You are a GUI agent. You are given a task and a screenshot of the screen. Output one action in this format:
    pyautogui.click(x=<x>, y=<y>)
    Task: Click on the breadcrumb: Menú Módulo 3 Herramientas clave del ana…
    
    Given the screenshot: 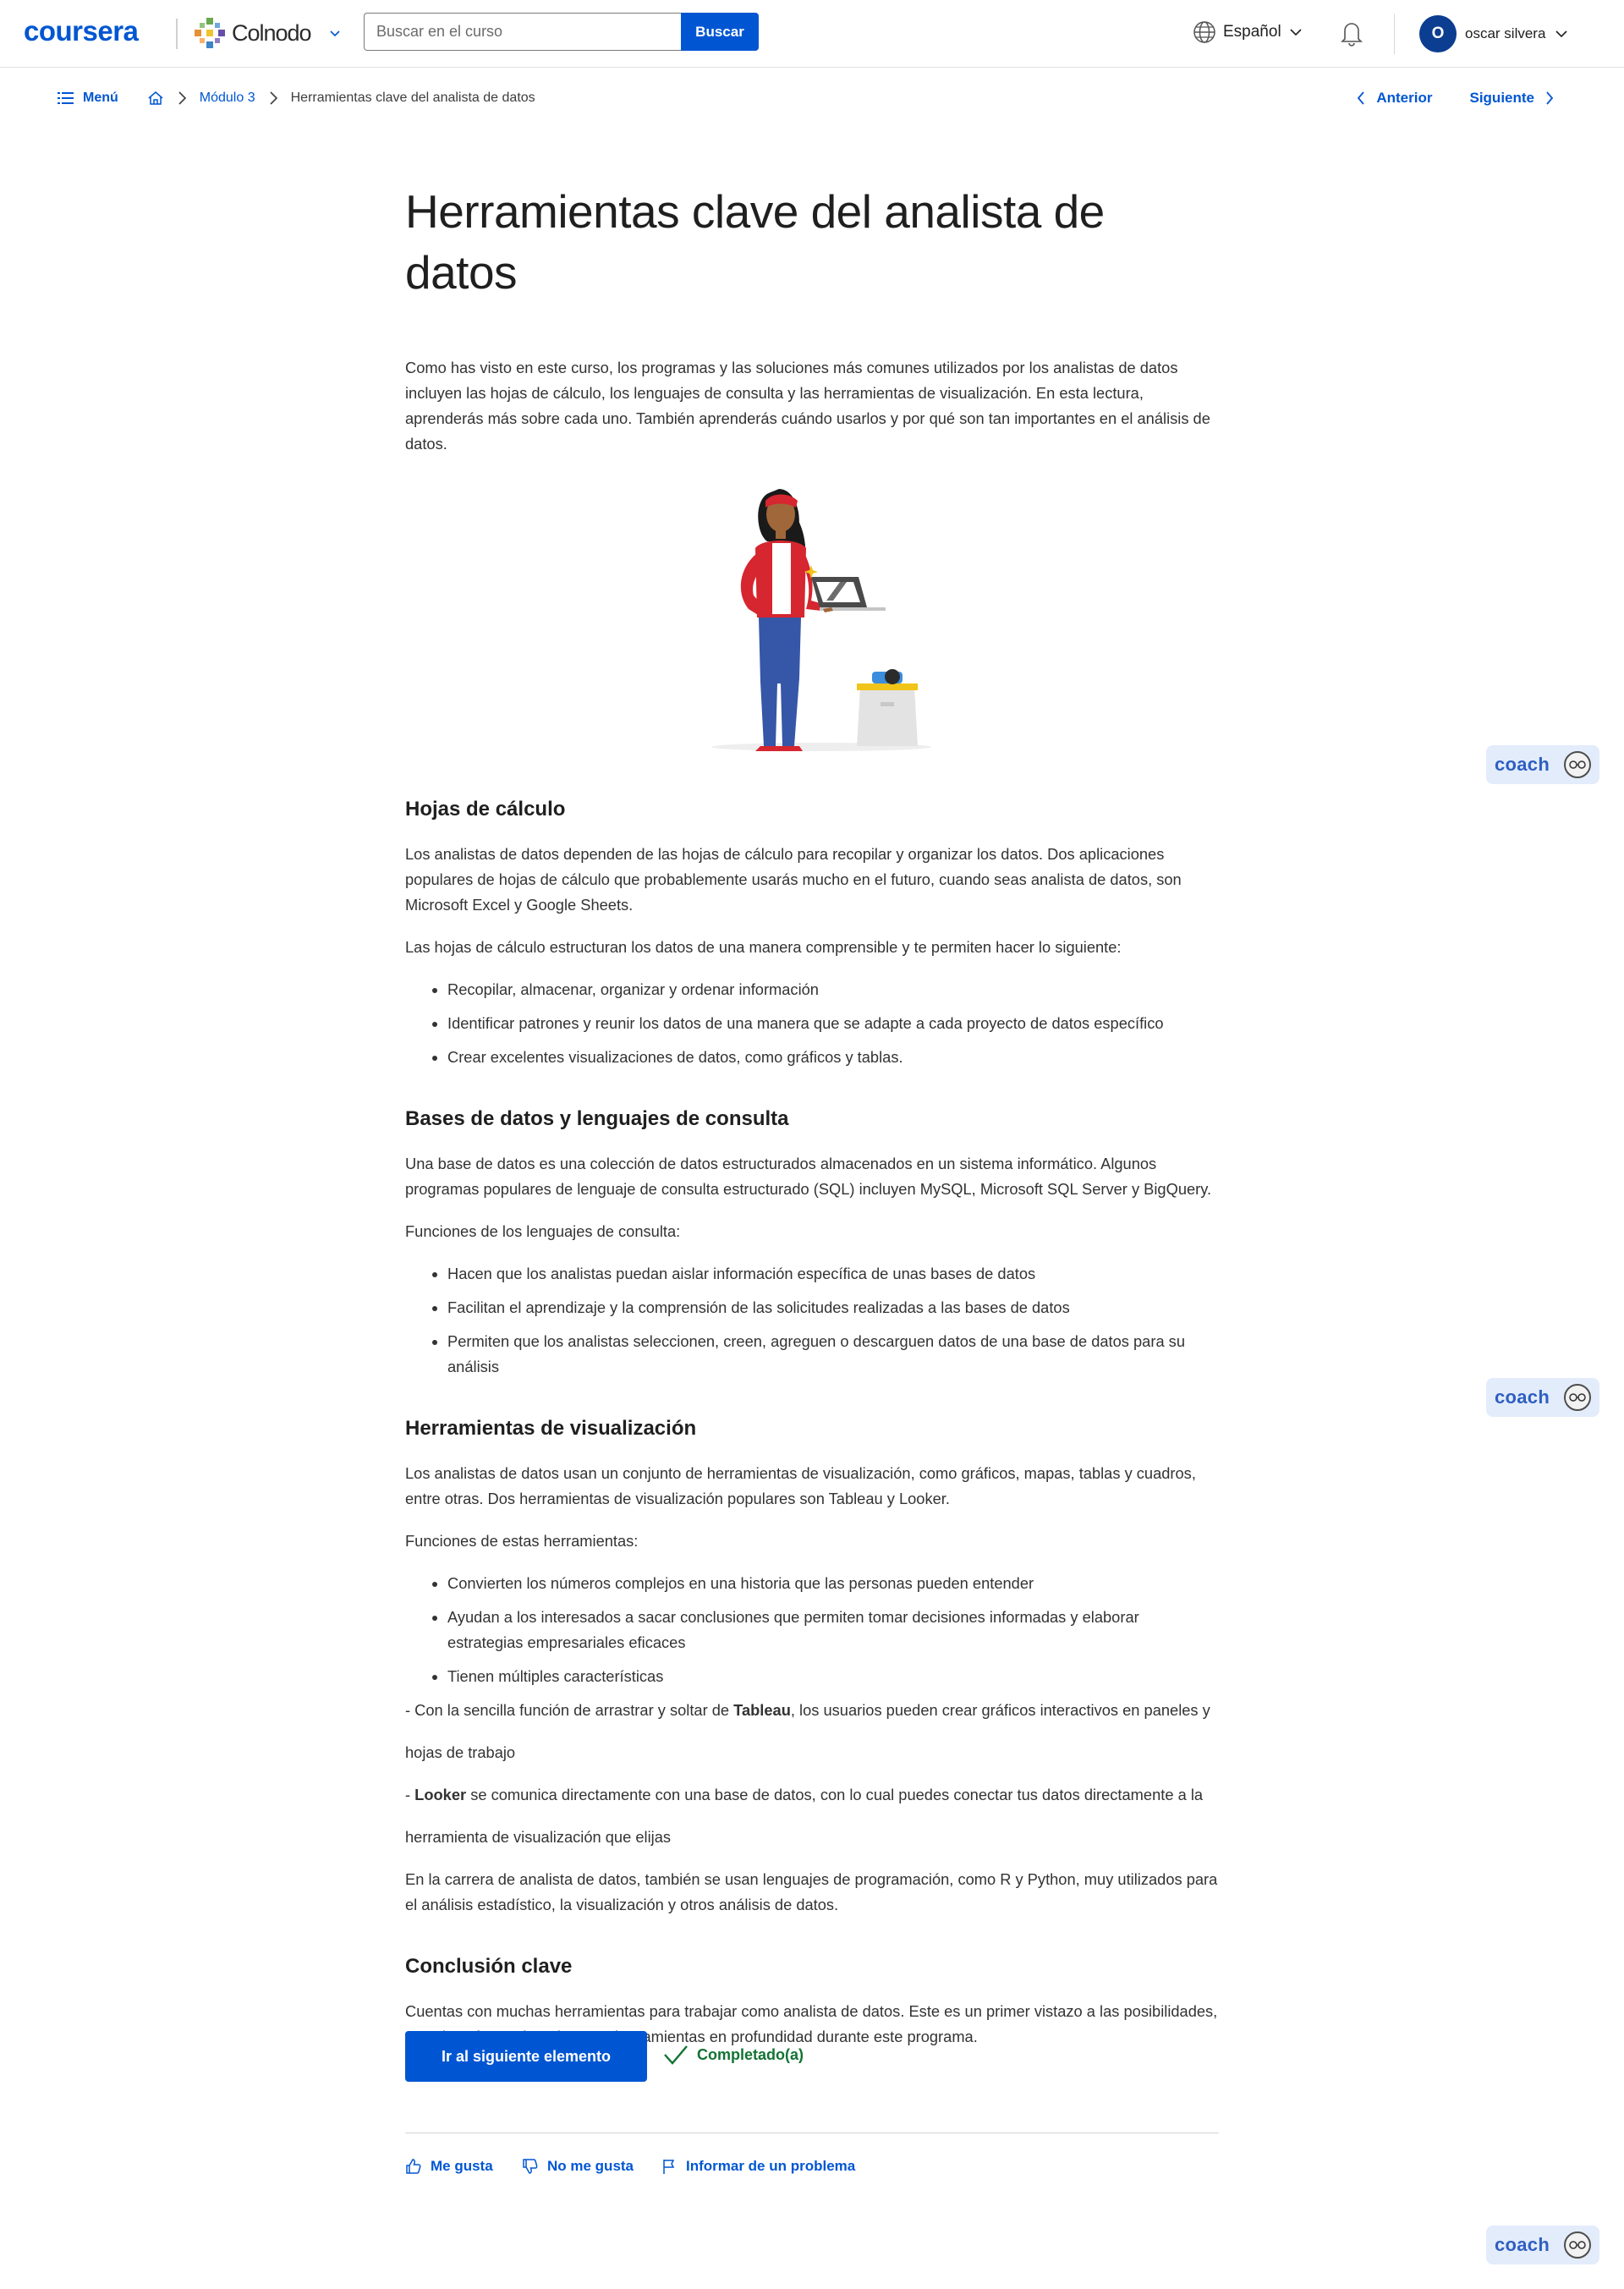 What is the action you would take?
    pyautogui.click(x=296, y=98)
    